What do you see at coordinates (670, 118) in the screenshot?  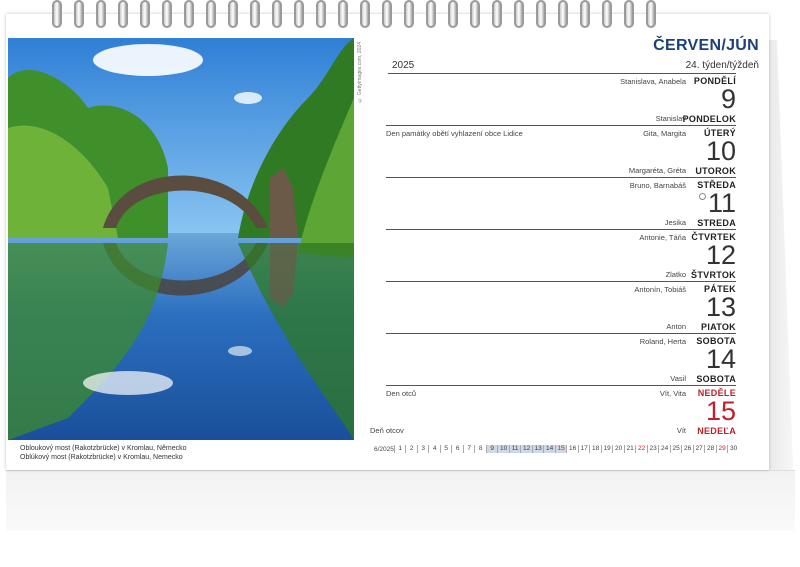 I see `nameday-sk: Stanislav` at bounding box center [670, 118].